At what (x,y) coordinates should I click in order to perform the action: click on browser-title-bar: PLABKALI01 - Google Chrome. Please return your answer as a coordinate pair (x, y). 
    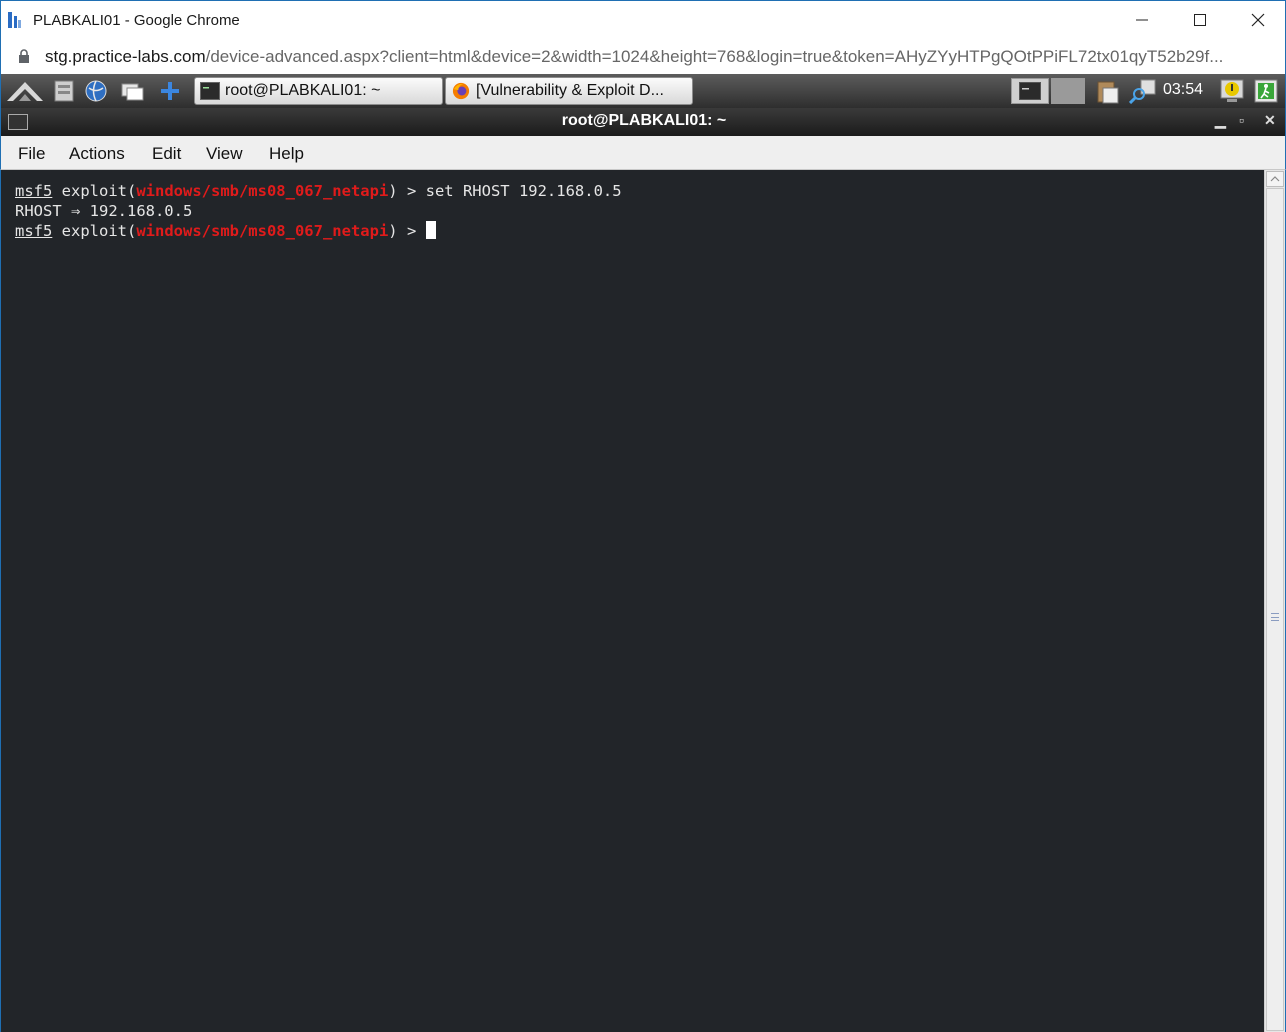
    Looking at the image, I should click on (643, 20).